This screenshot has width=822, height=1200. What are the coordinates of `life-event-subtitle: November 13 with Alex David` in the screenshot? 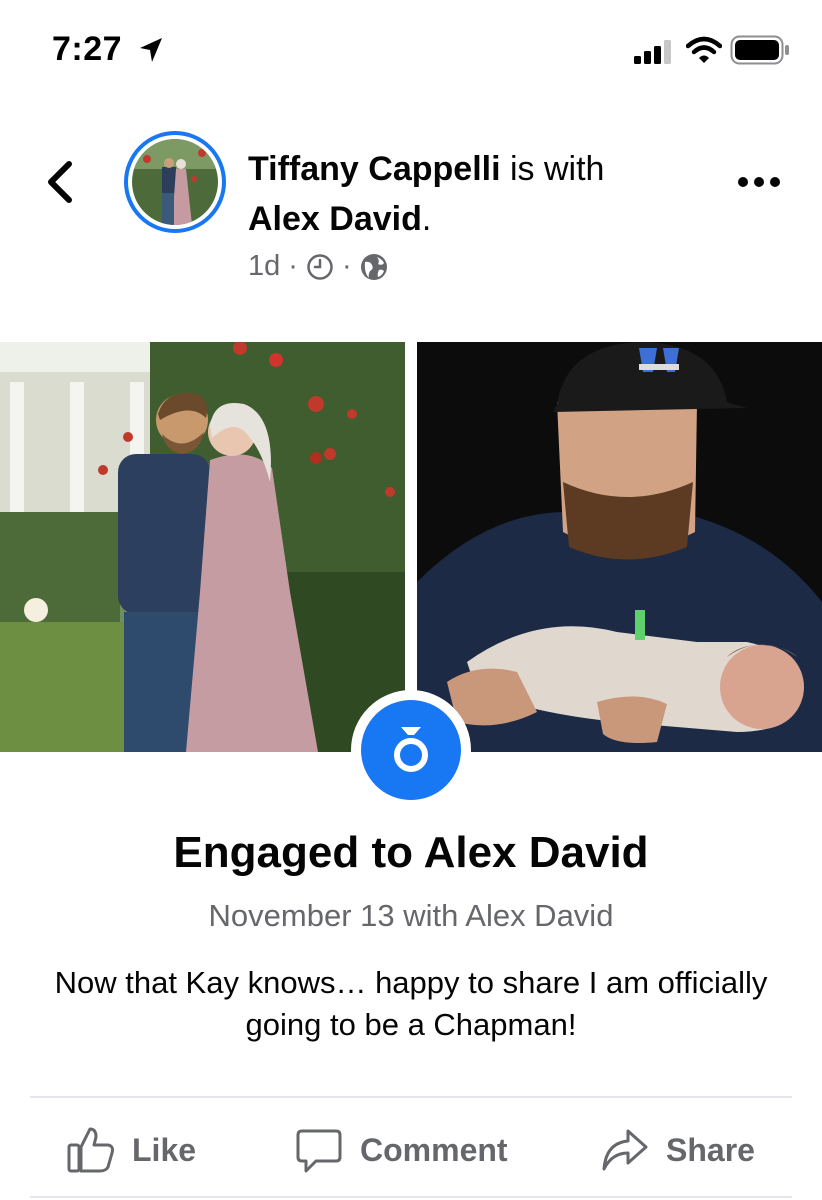 It's located at (411, 915).